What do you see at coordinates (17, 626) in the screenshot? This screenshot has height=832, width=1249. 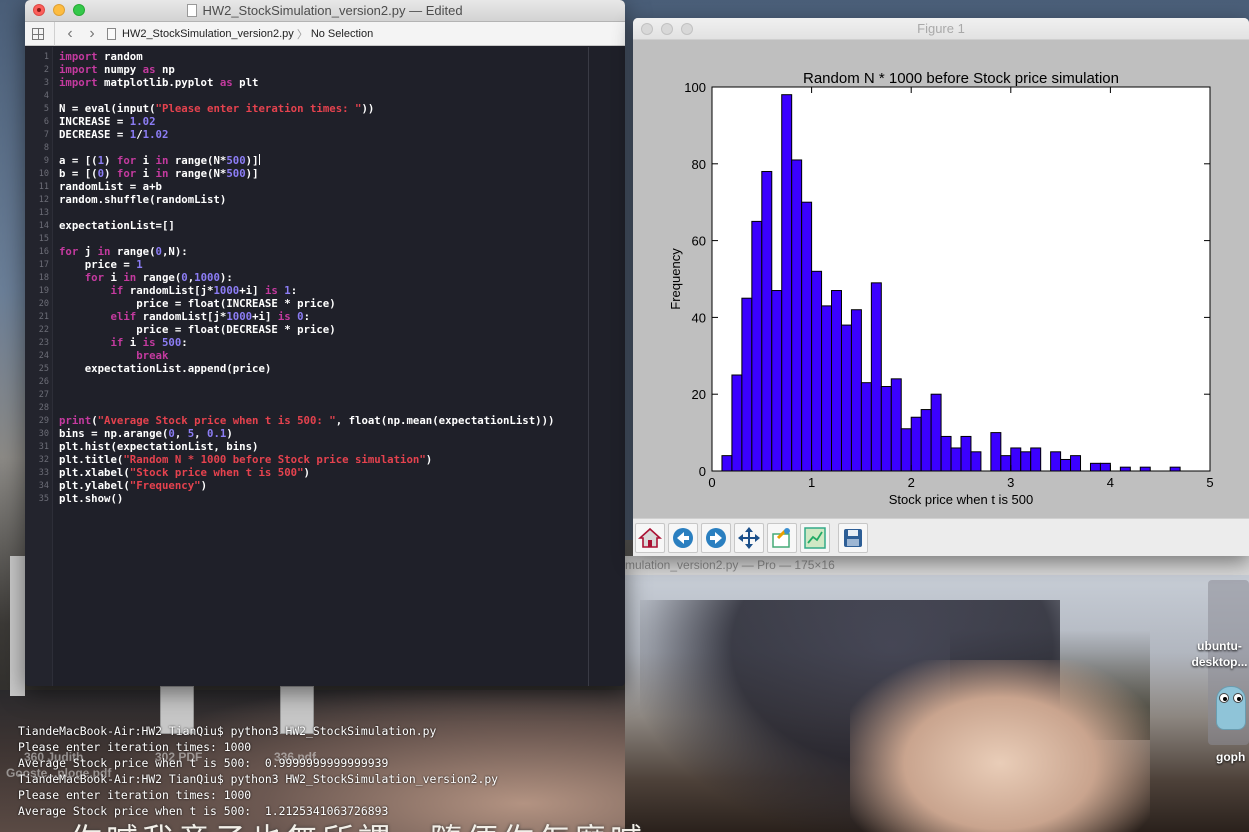 I see `background-window-left-edge` at bounding box center [17, 626].